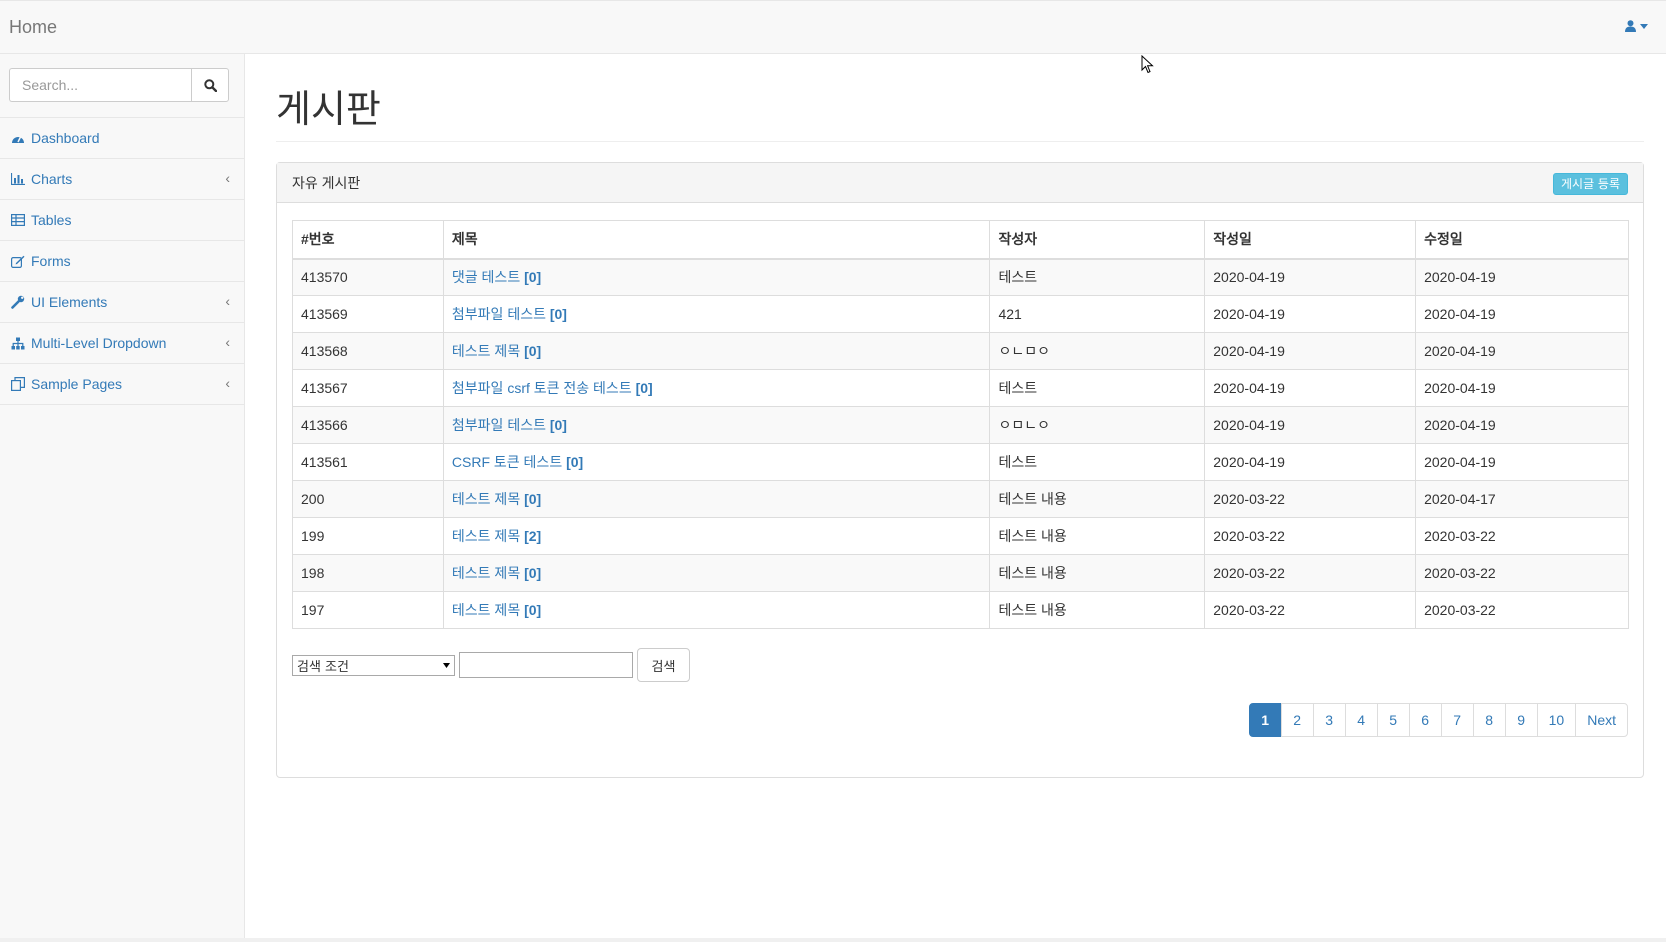 Image resolution: width=1666 pixels, height=942 pixels. I want to click on page-link: 2, so click(1297, 720).